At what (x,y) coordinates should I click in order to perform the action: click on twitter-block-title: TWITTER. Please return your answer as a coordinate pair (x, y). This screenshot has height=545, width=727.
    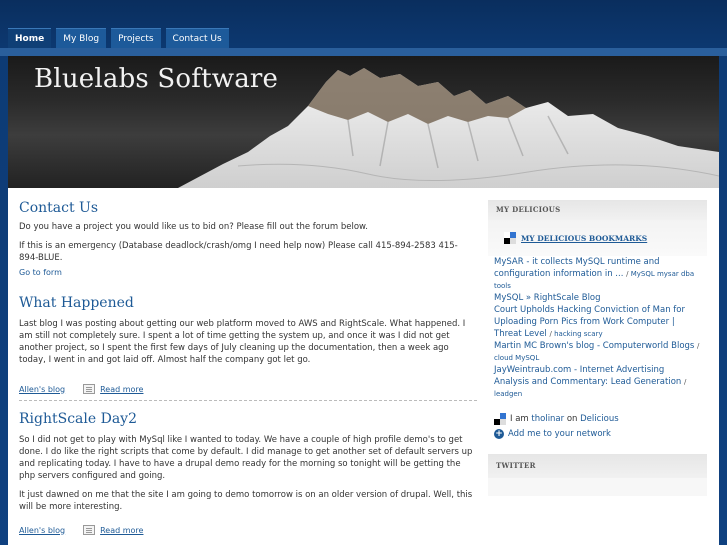
    Looking at the image, I should click on (597, 466).